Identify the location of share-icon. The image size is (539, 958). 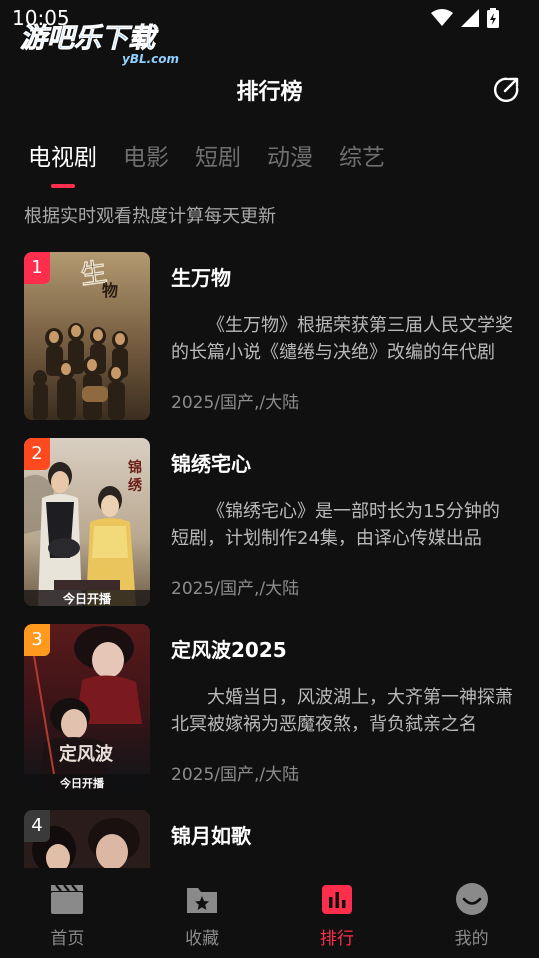
(506, 90).